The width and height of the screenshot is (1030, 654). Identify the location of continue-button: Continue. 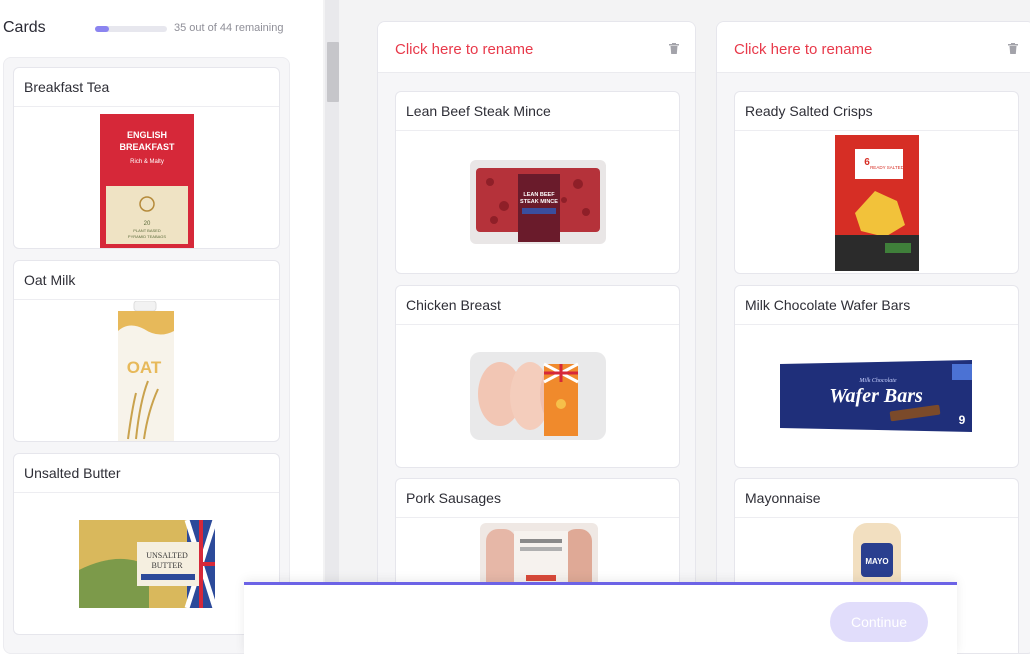
(879, 622).